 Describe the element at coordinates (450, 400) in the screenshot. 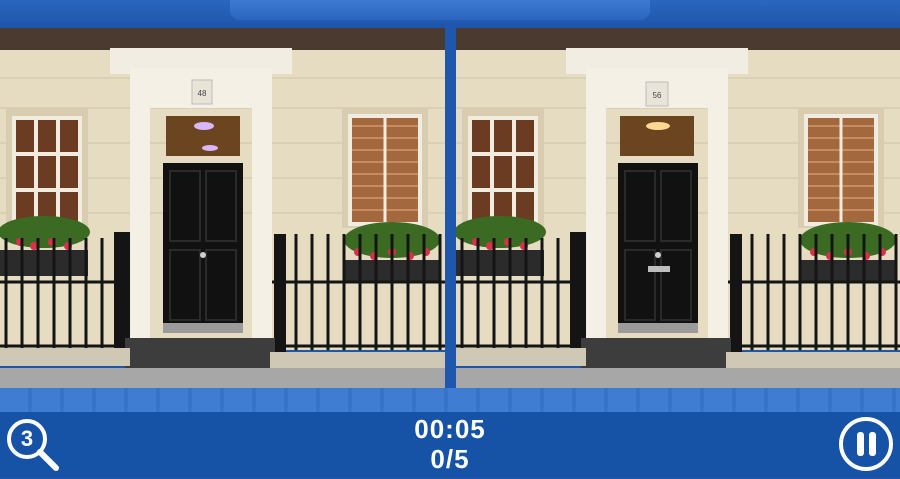

I see `progress-stripe` at that location.